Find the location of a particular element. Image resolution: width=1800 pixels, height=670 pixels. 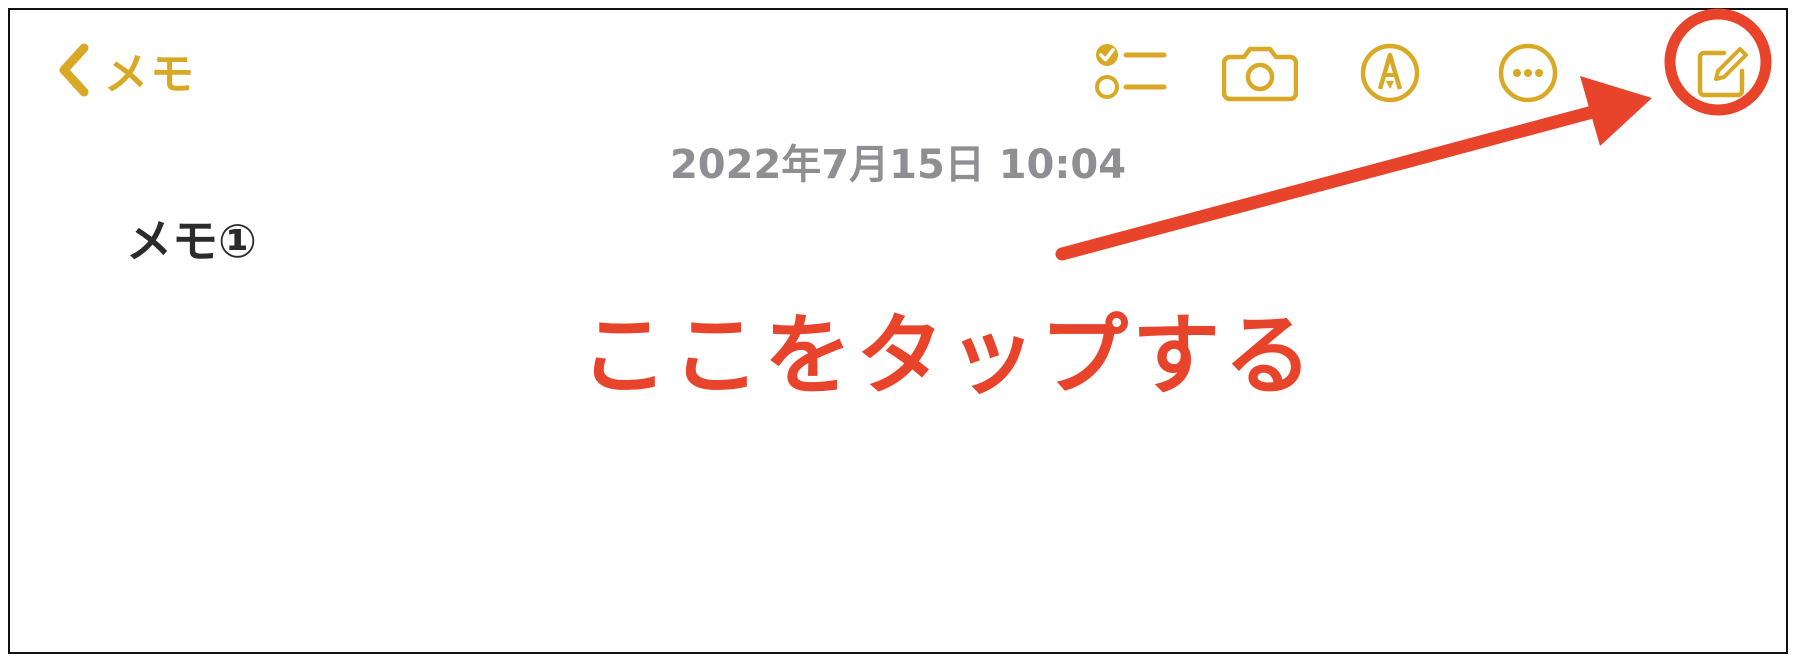

more-button is located at coordinates (1528, 73).